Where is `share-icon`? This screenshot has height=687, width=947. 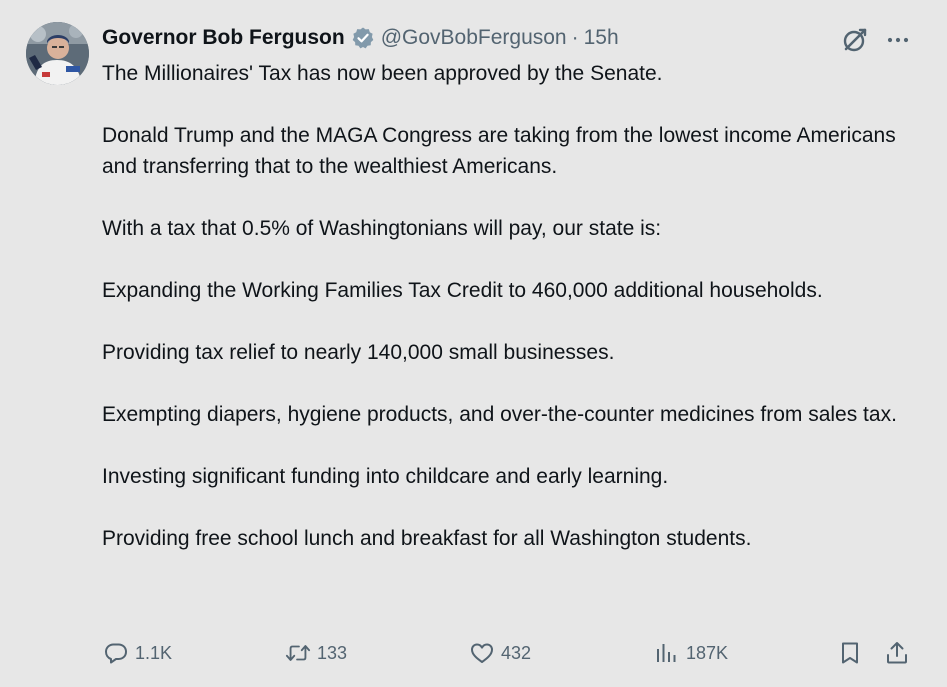
share-icon is located at coordinates (897, 653).